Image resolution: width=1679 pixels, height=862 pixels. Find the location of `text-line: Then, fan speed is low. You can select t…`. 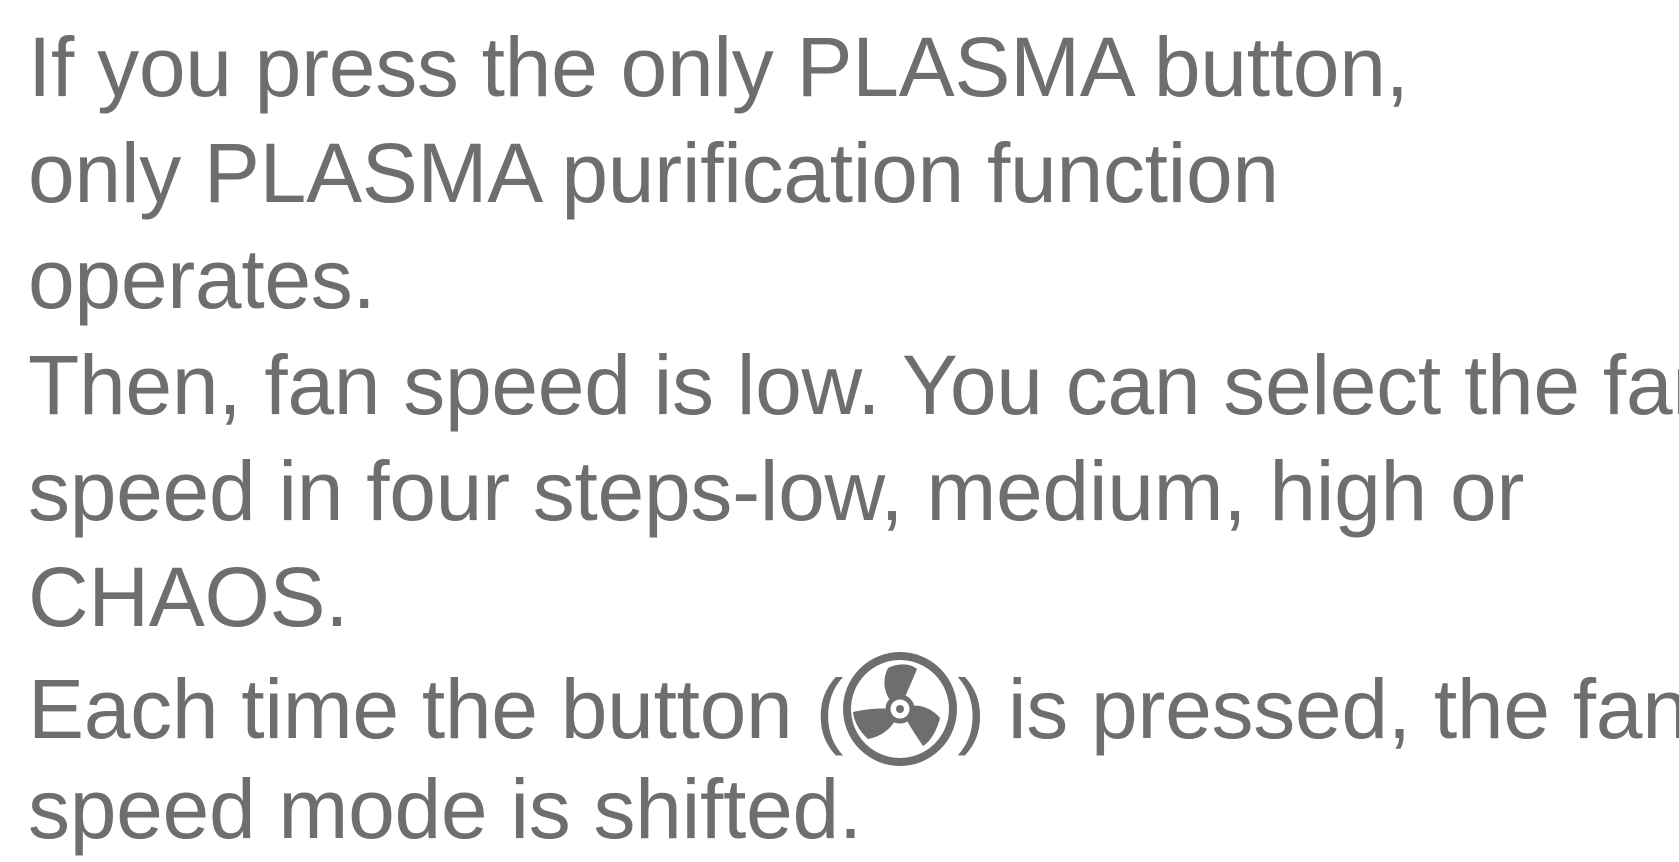

text-line: Then, fan speed is low. You can select t… is located at coordinates (853, 385).